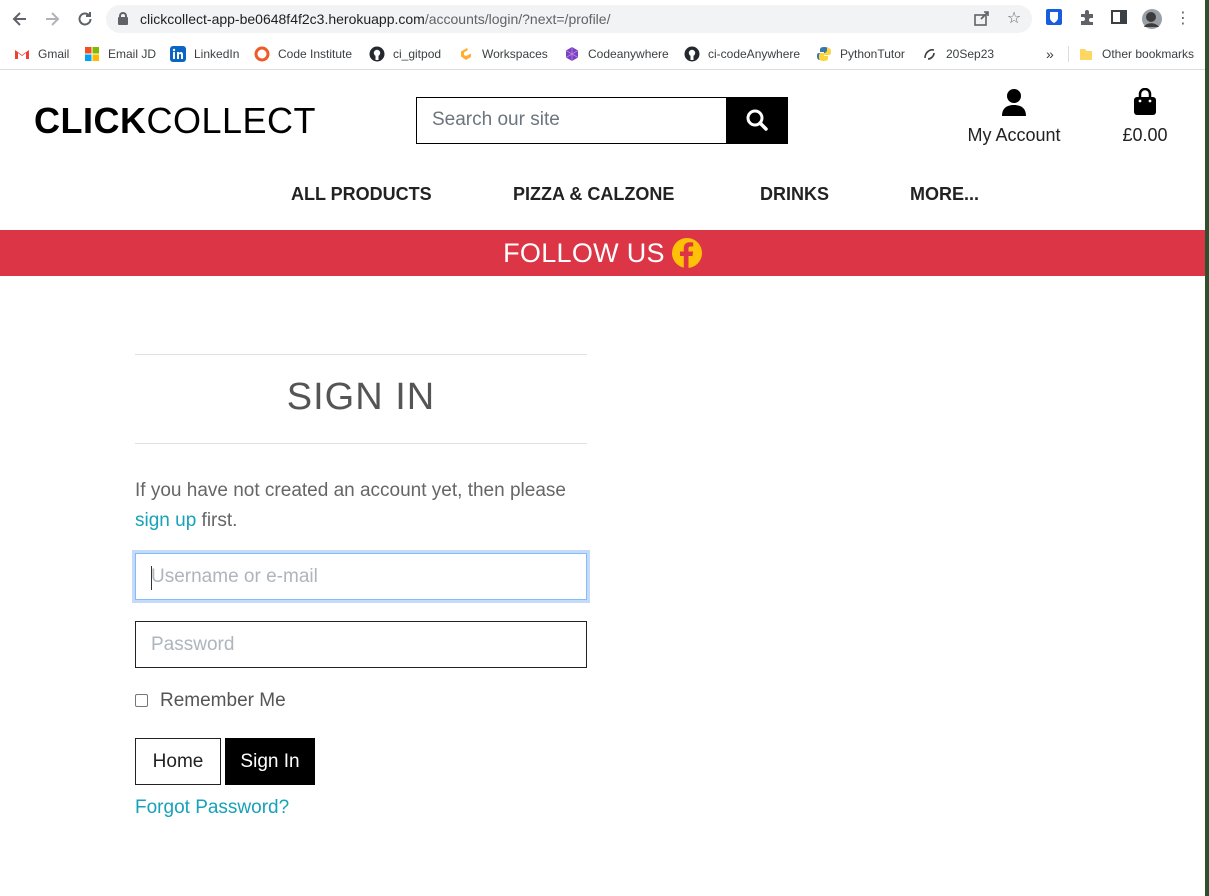 The width and height of the screenshot is (1209, 896). Describe the element at coordinates (616, 54) in the screenshot. I see `bookmark-codeanywhere: Codeanywhere` at that location.